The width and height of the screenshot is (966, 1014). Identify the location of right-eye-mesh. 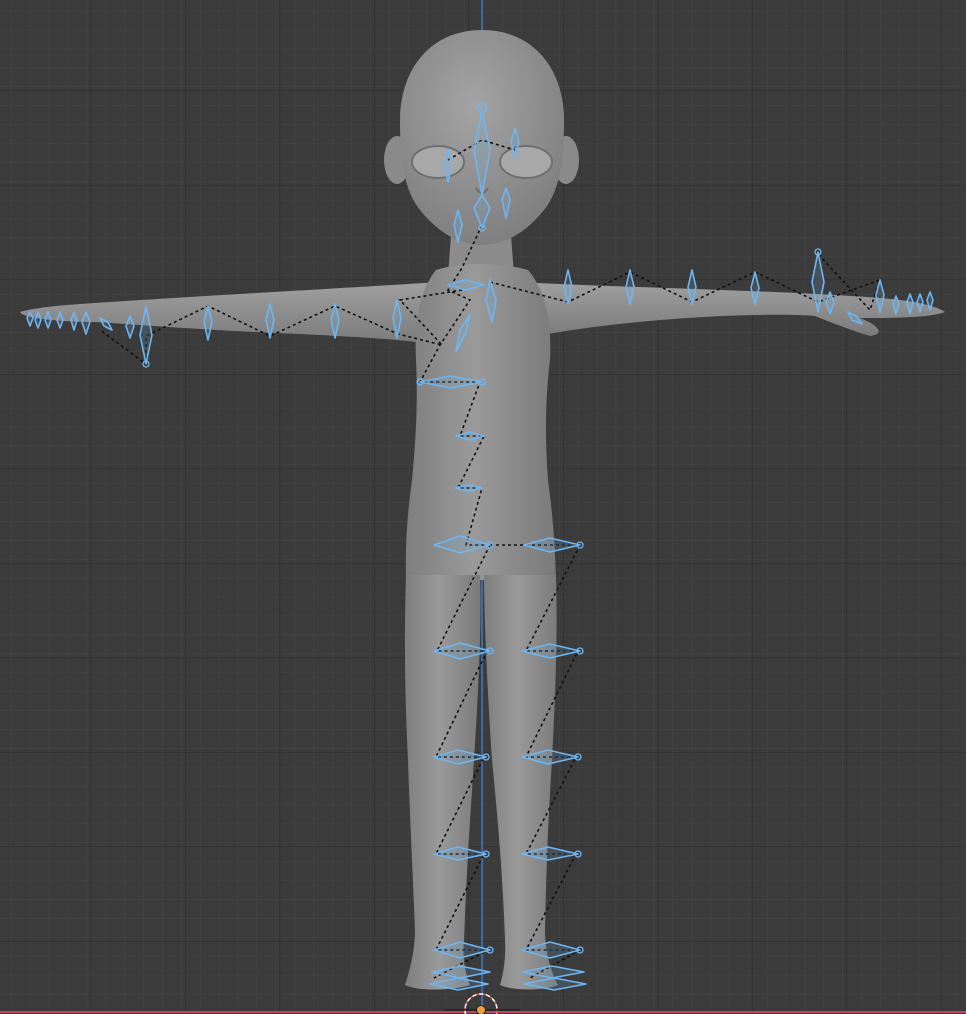
(526, 162).